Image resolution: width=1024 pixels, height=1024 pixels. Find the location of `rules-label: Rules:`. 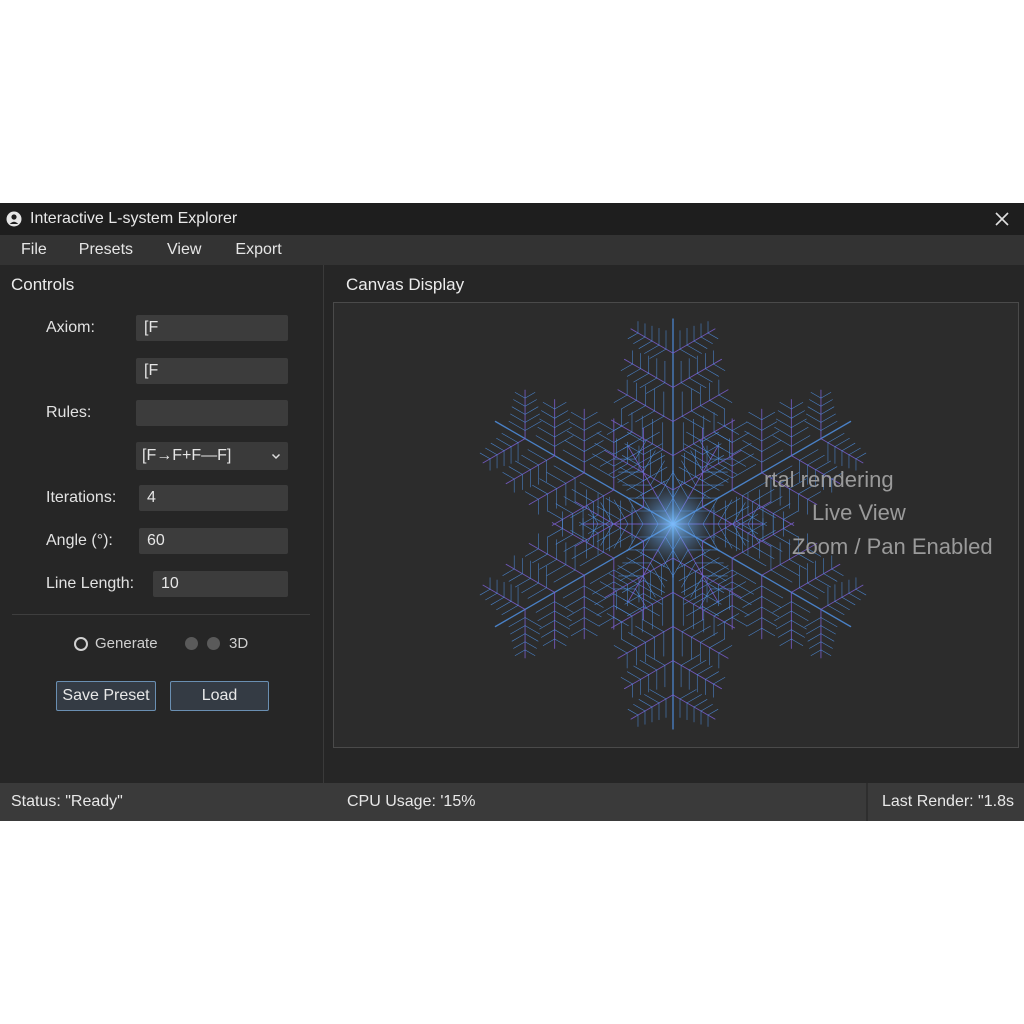

rules-label: Rules: is located at coordinates (69, 412).